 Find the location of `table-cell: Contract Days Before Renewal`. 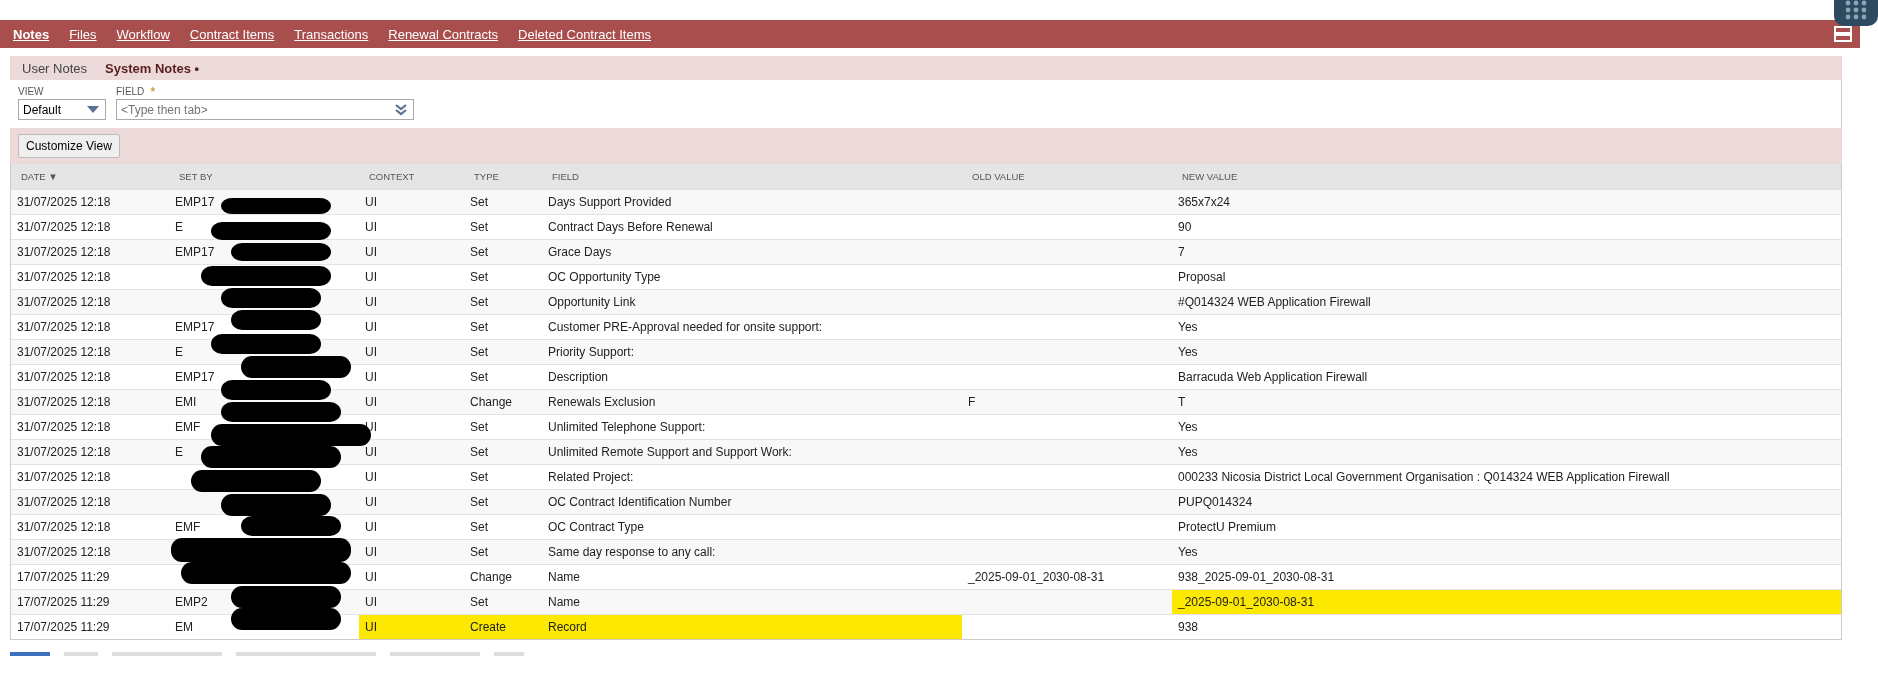

table-cell: Contract Days Before Renewal is located at coordinates (630, 227).